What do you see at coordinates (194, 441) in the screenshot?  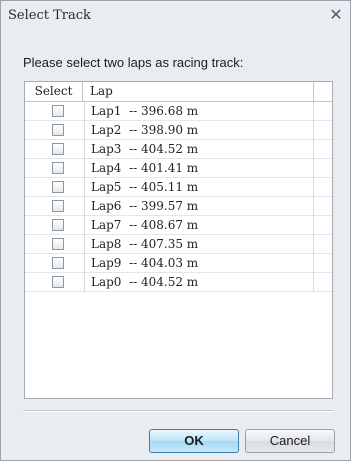 I see `ok-button: OK` at bounding box center [194, 441].